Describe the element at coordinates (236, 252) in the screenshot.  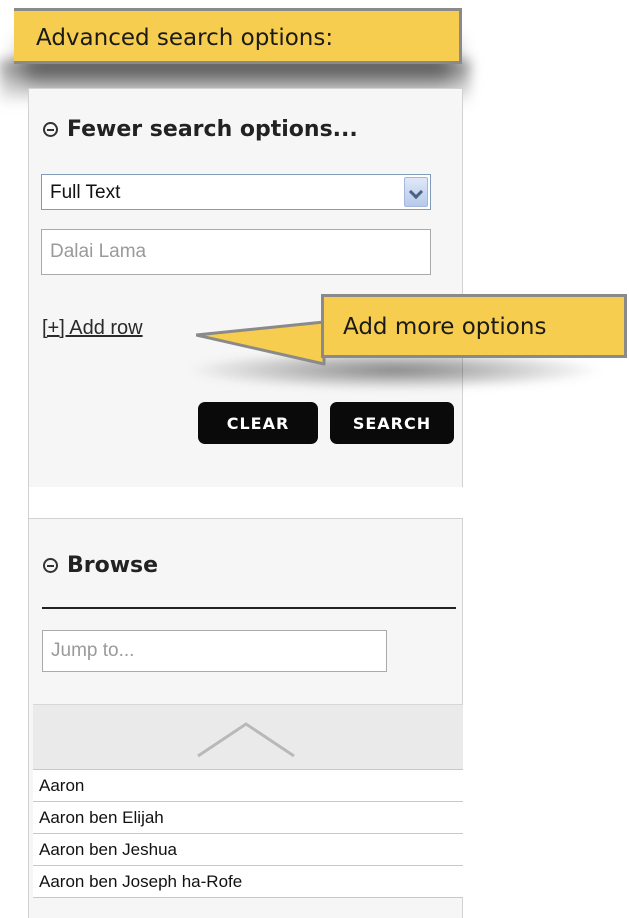
I see `search-query-input` at that location.